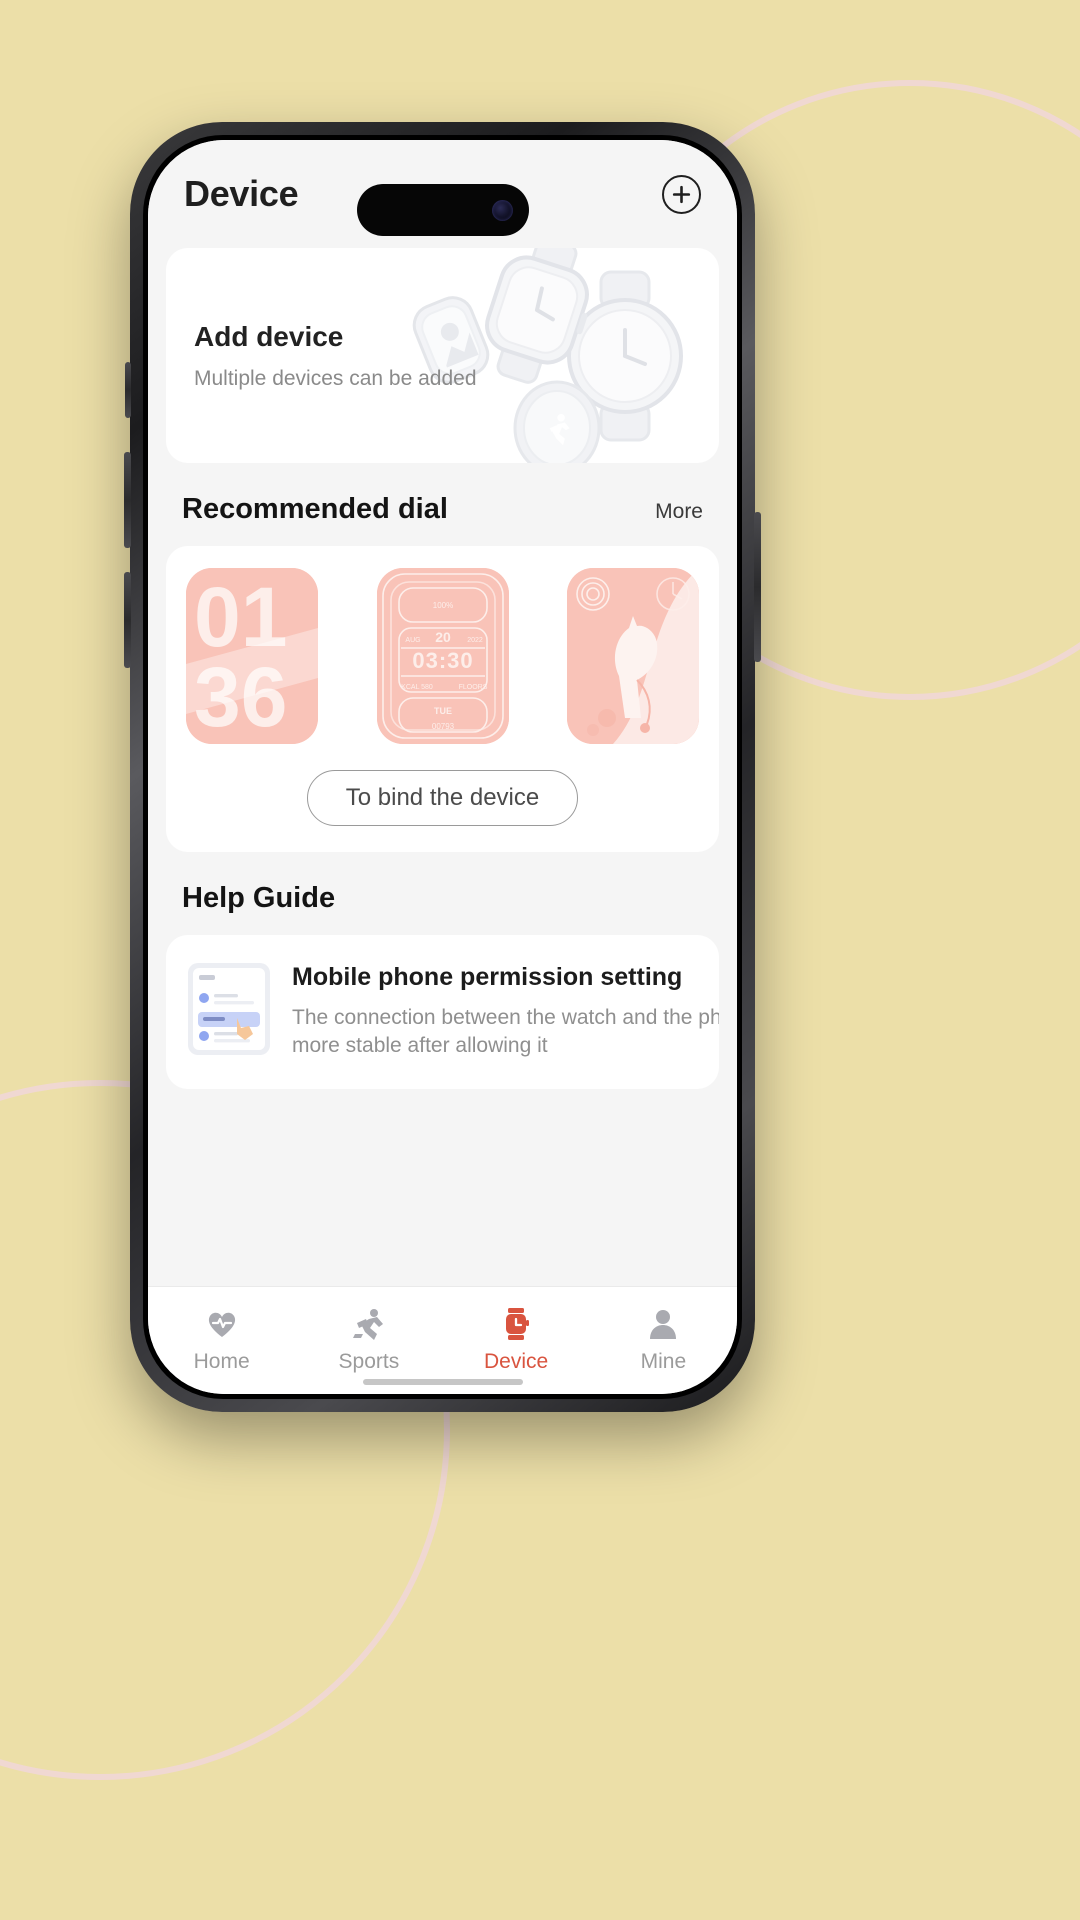 The image size is (1080, 1920). What do you see at coordinates (442, 660) in the screenshot?
I see `svg-text: 03:30` at bounding box center [442, 660].